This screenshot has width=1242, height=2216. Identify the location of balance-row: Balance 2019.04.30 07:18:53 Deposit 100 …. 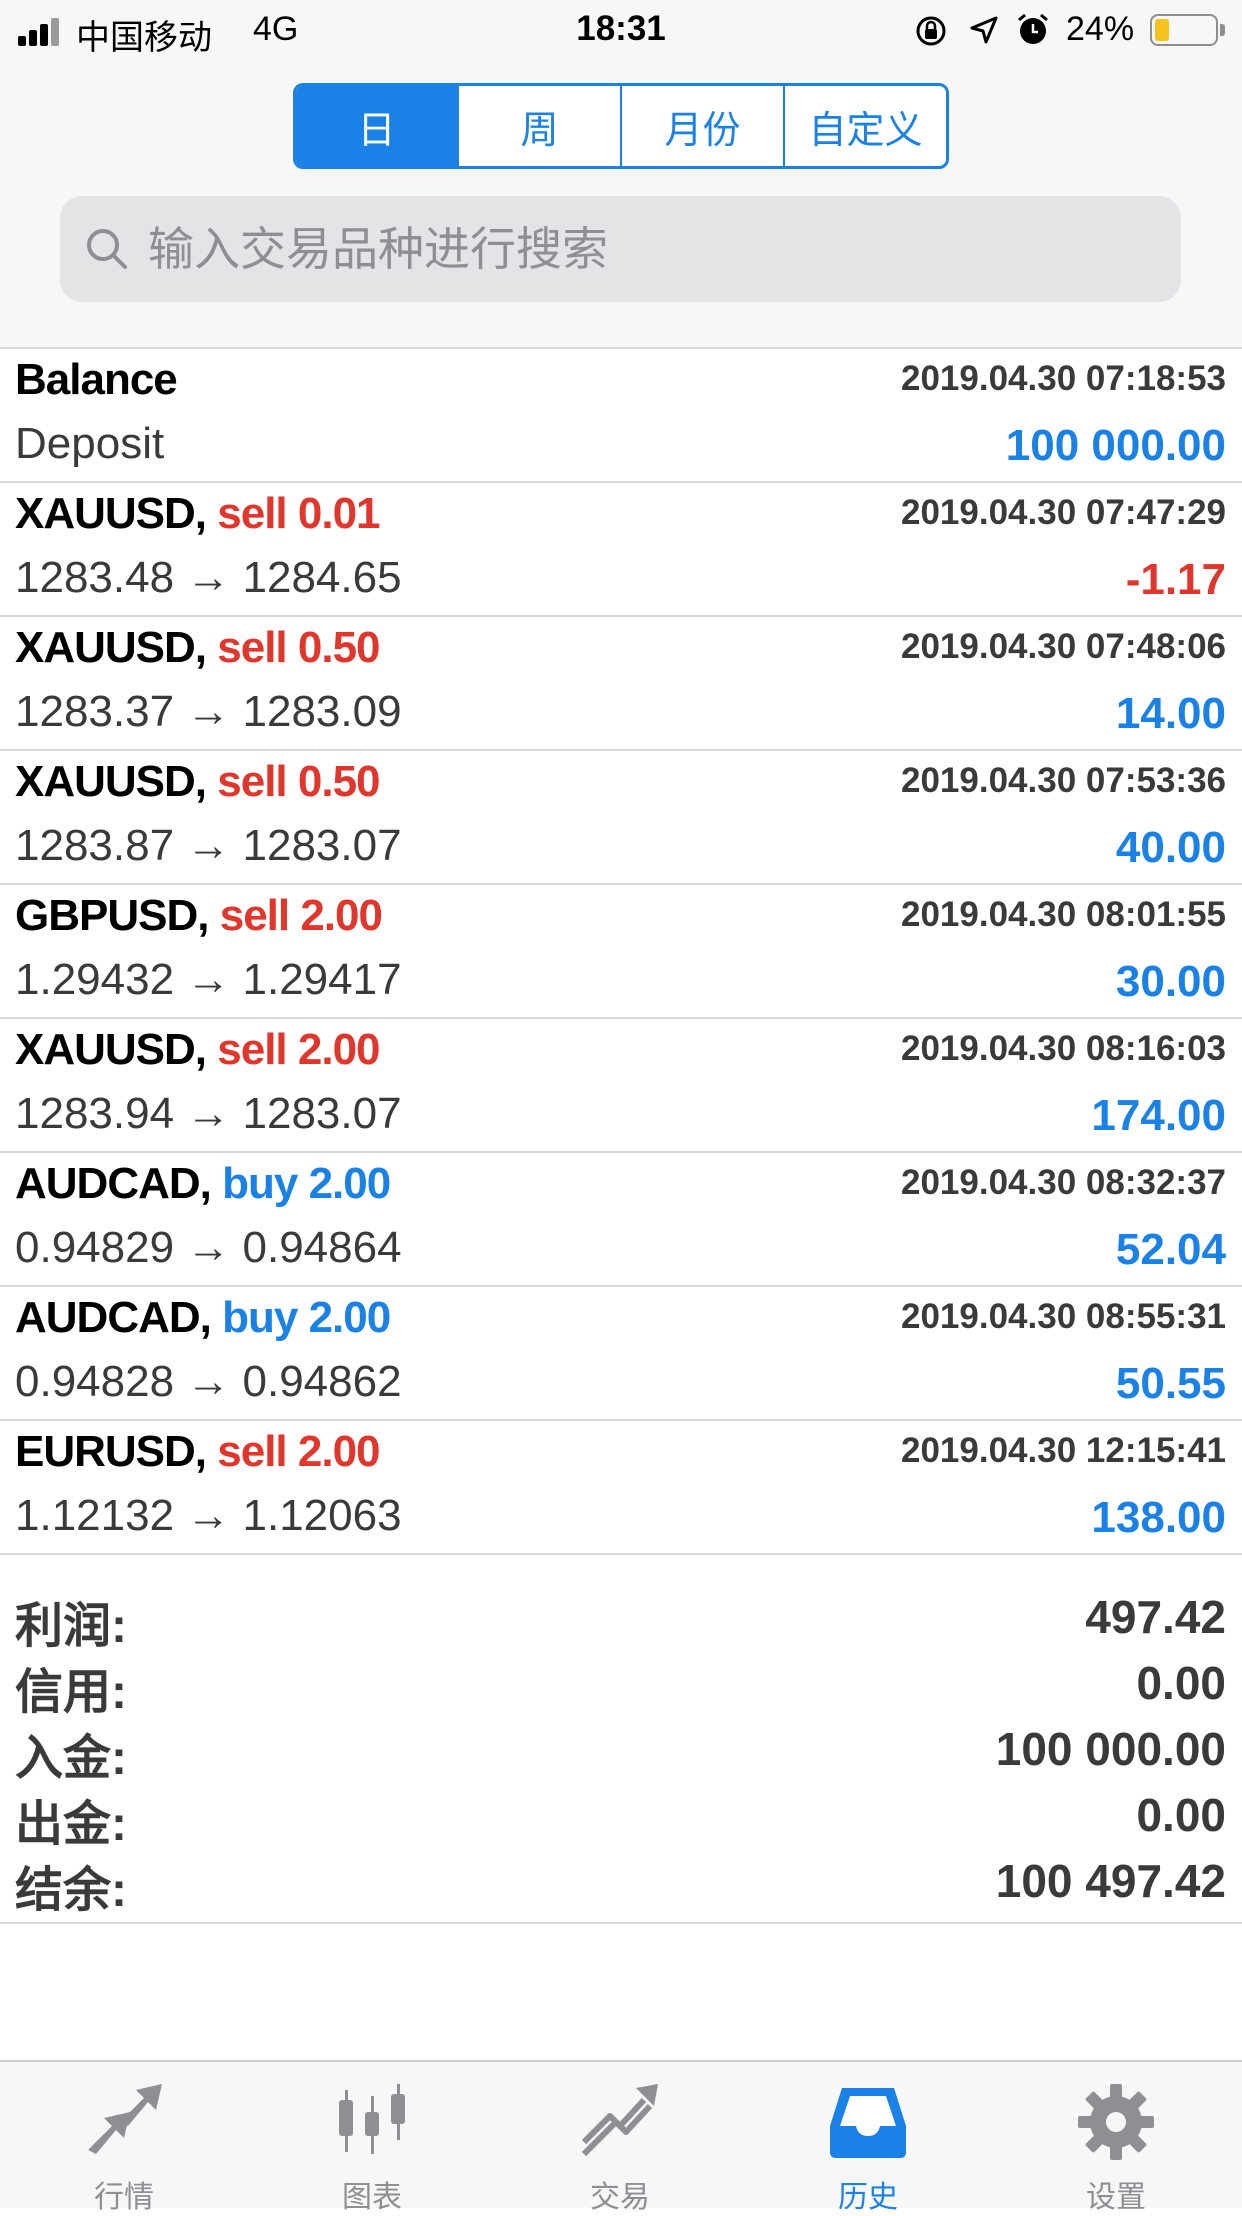
(621, 416).